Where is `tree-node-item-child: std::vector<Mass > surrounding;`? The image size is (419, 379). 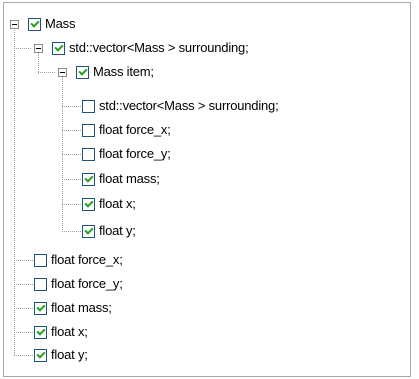
tree-node-item-child: std::vector<Mass > surrounding; is located at coordinates (180, 106).